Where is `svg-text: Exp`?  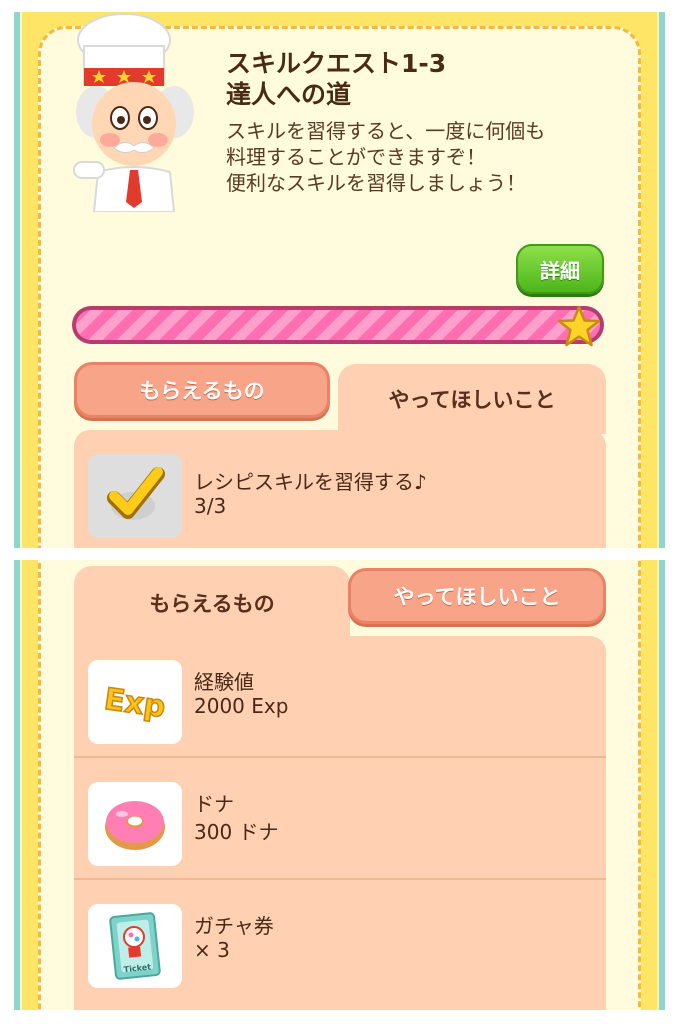
svg-text: Exp is located at coordinates (135, 703).